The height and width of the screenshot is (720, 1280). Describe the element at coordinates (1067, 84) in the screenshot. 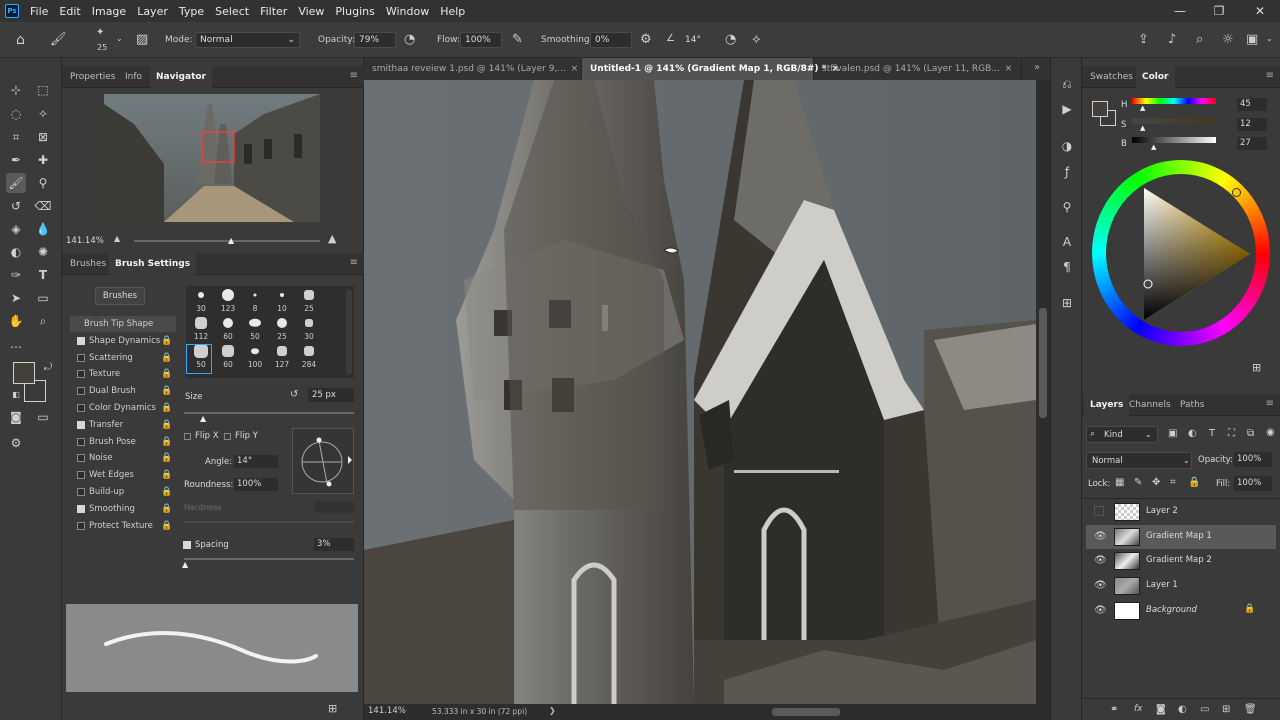

I see `history-icon: ⎌` at that location.